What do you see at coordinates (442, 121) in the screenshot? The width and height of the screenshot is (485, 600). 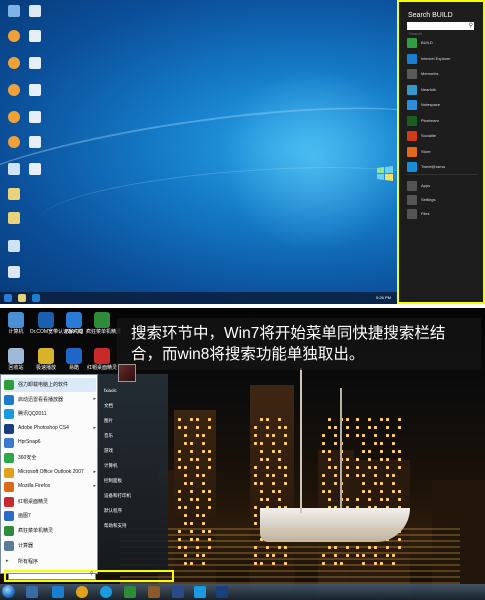 I see `charm-app-item: Picstream` at bounding box center [442, 121].